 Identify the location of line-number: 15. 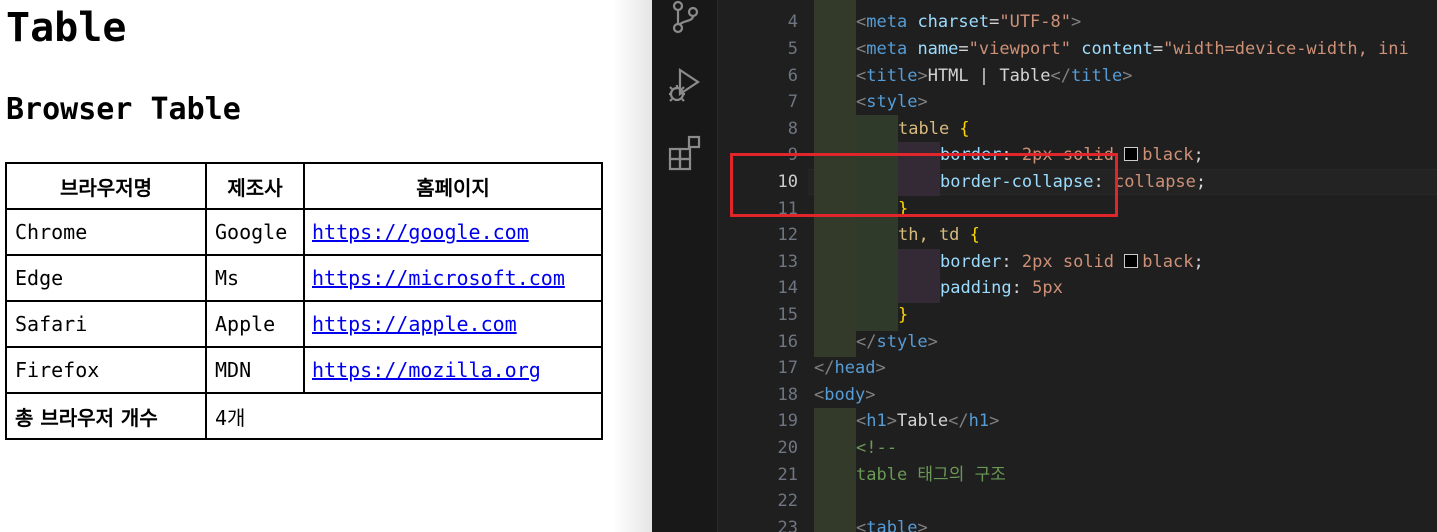
(787, 315).